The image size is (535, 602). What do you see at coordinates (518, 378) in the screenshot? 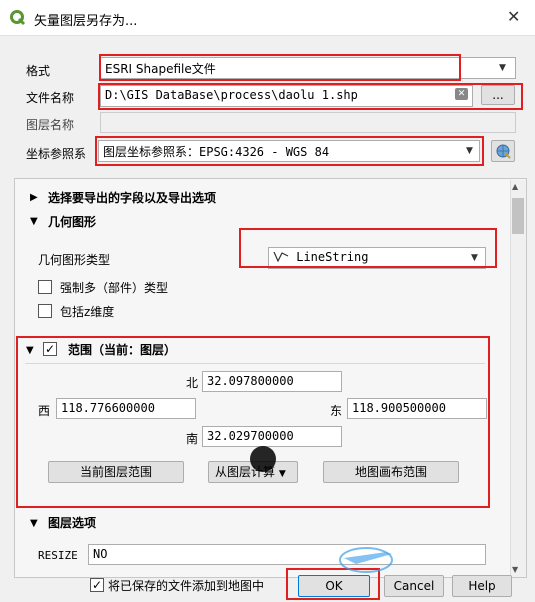
I see `scrollbar` at bounding box center [518, 378].